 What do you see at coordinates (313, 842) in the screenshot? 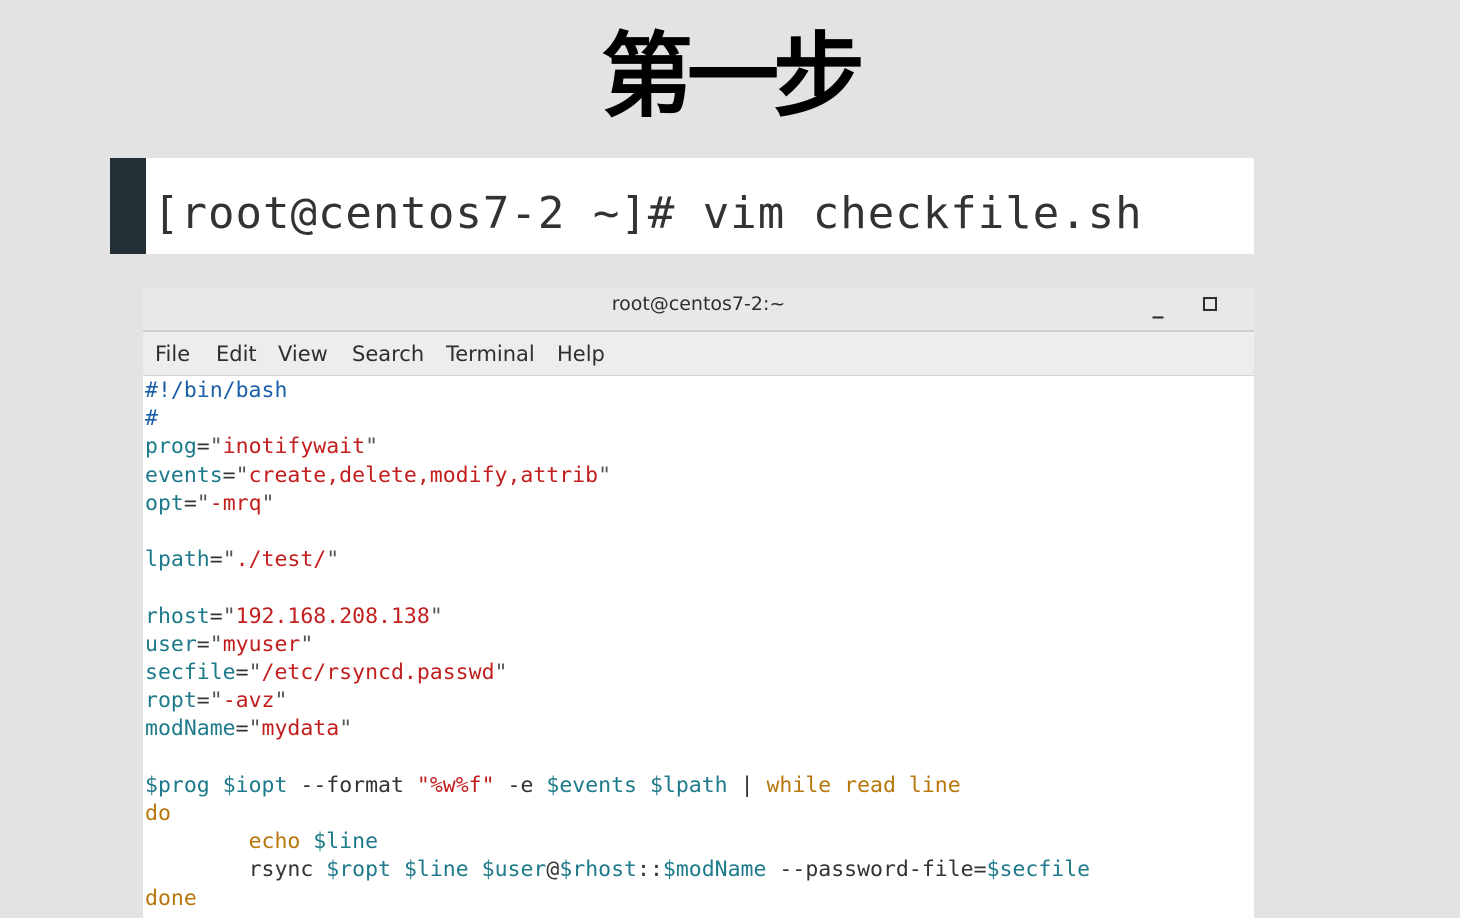
I see `script-line: echo $line` at bounding box center [313, 842].